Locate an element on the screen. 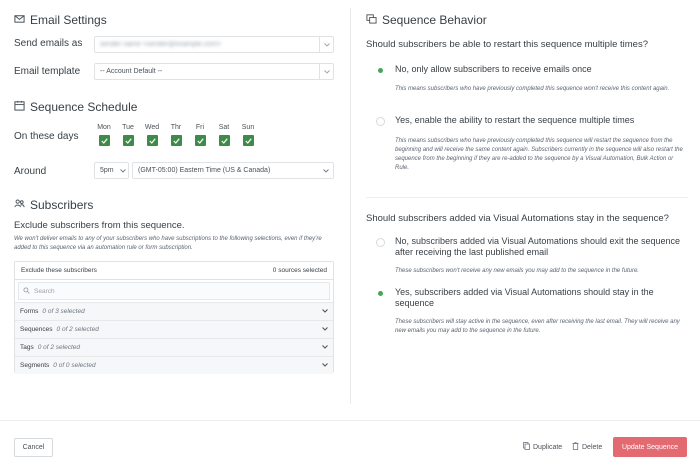  template-label: Email template is located at coordinates (47, 71).